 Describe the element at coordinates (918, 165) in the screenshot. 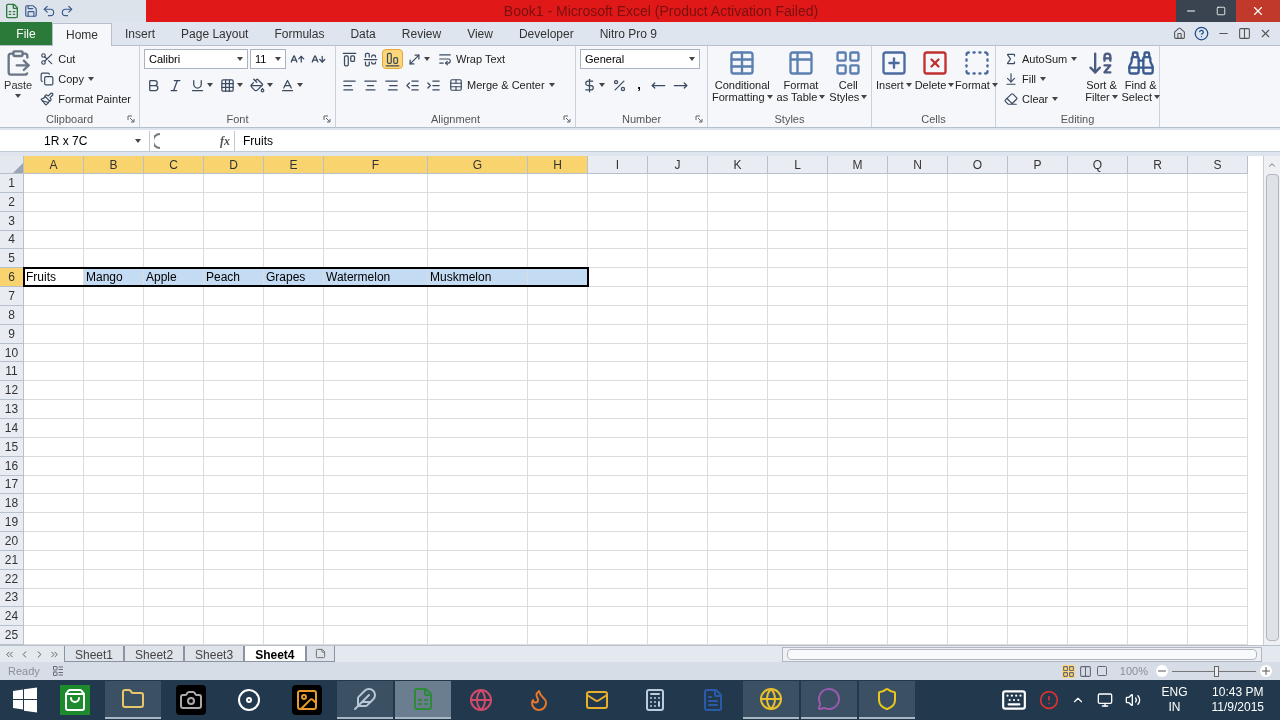

I see `column-header: N` at that location.